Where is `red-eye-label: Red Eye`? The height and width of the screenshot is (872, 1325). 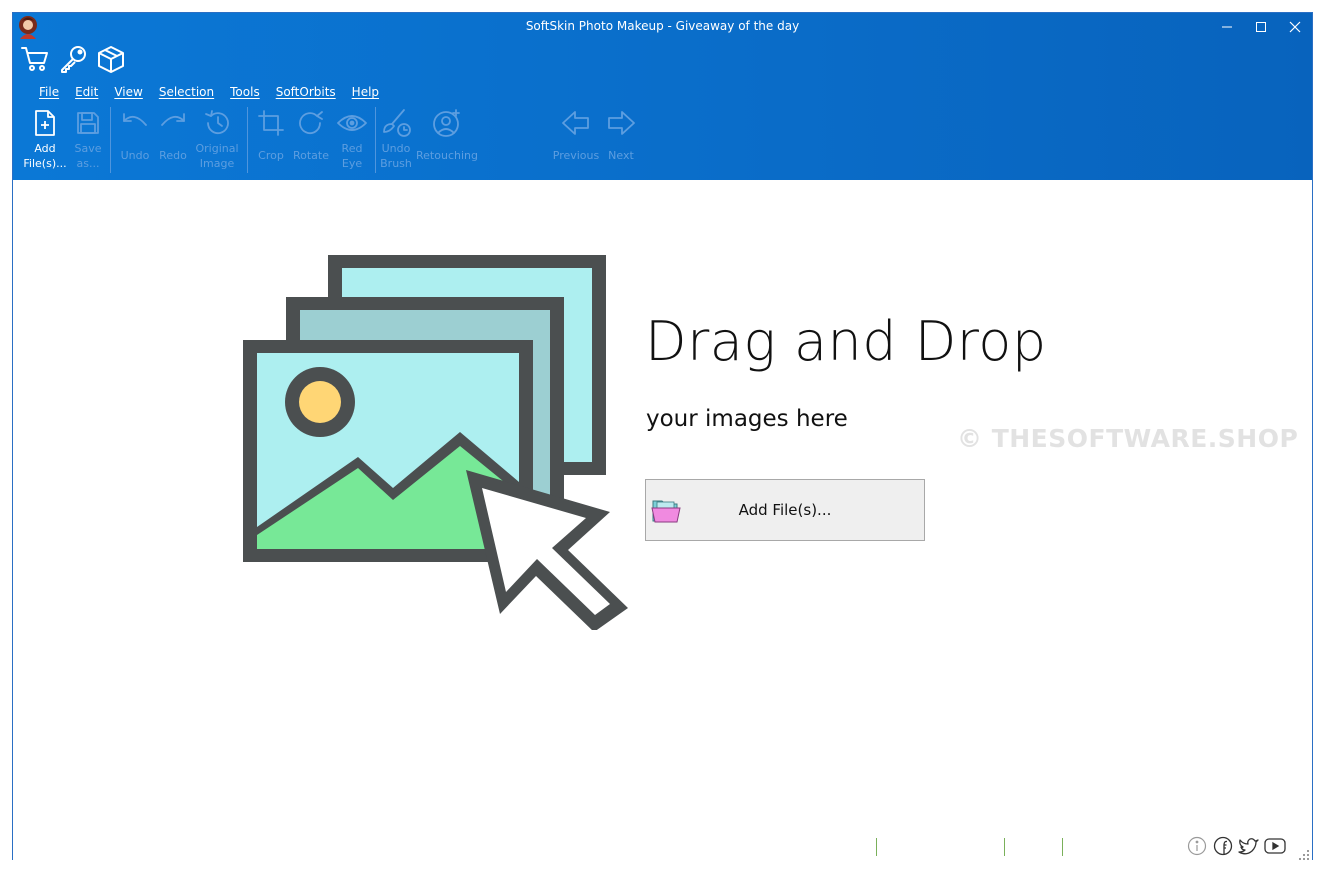
red-eye-label: Red Eye is located at coordinates (352, 156).